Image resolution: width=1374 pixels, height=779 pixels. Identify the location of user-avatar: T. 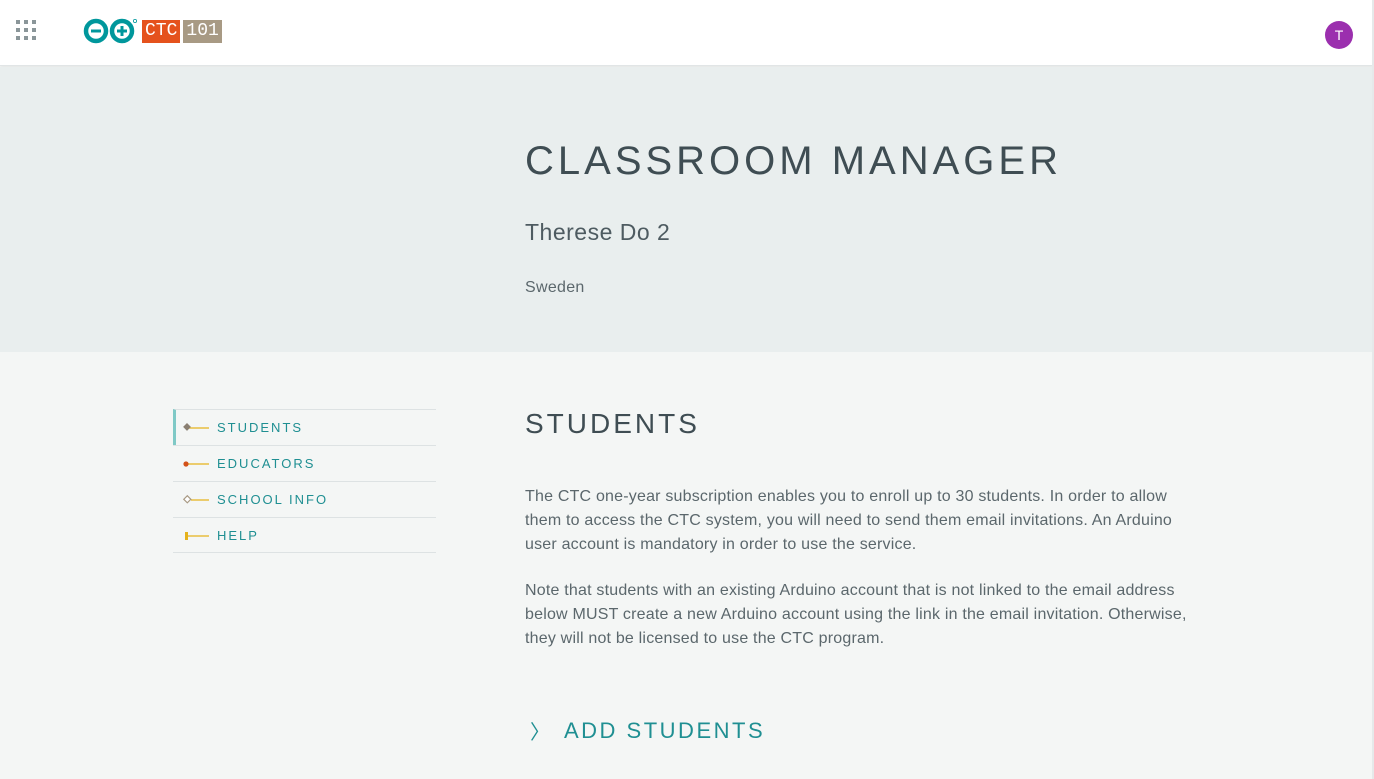
(1339, 35).